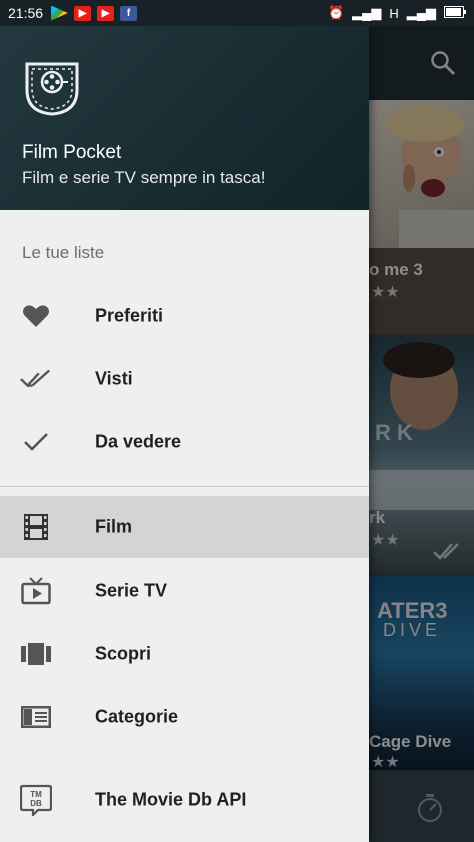 The width and height of the screenshot is (474, 842). I want to click on drawer-item-serie-tv: Serie TV, so click(184, 591).